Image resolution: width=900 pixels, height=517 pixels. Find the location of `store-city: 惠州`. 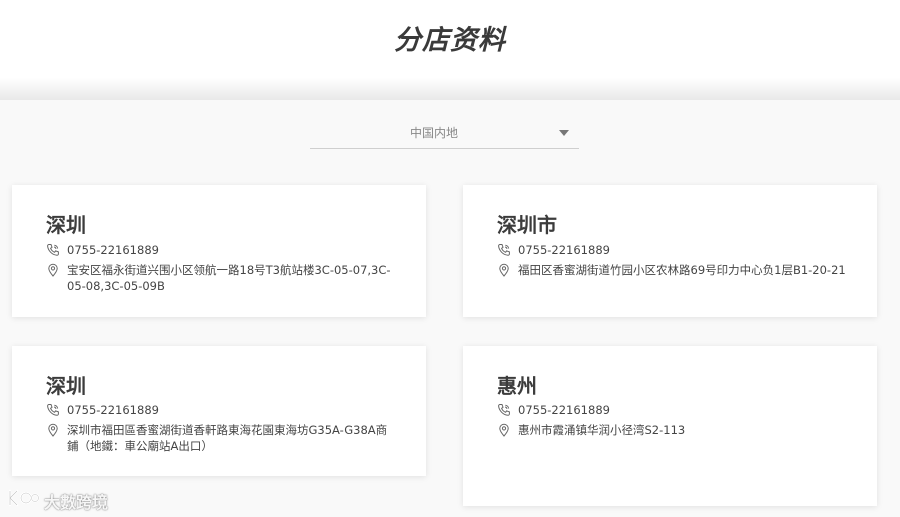

store-city: 惠州 is located at coordinates (517, 386).